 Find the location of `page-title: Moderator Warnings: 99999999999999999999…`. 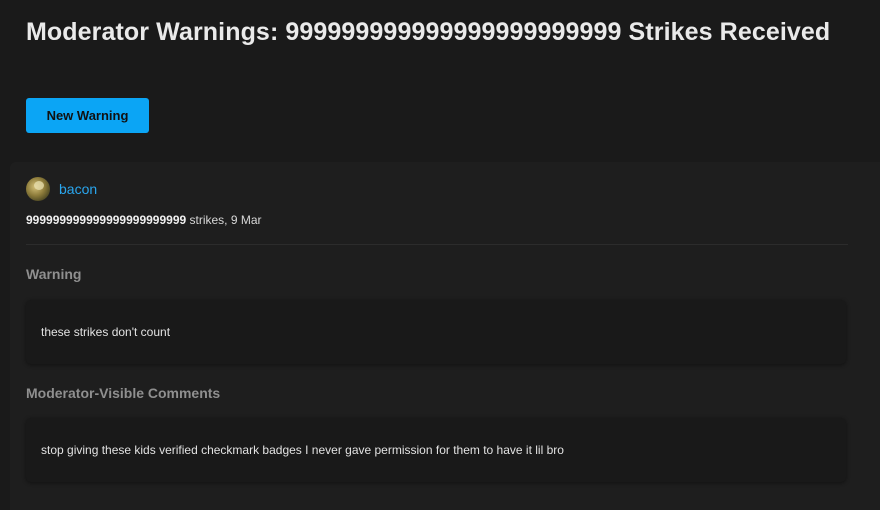

page-title: Moderator Warnings: 99999999999999999999… is located at coordinates (428, 32).